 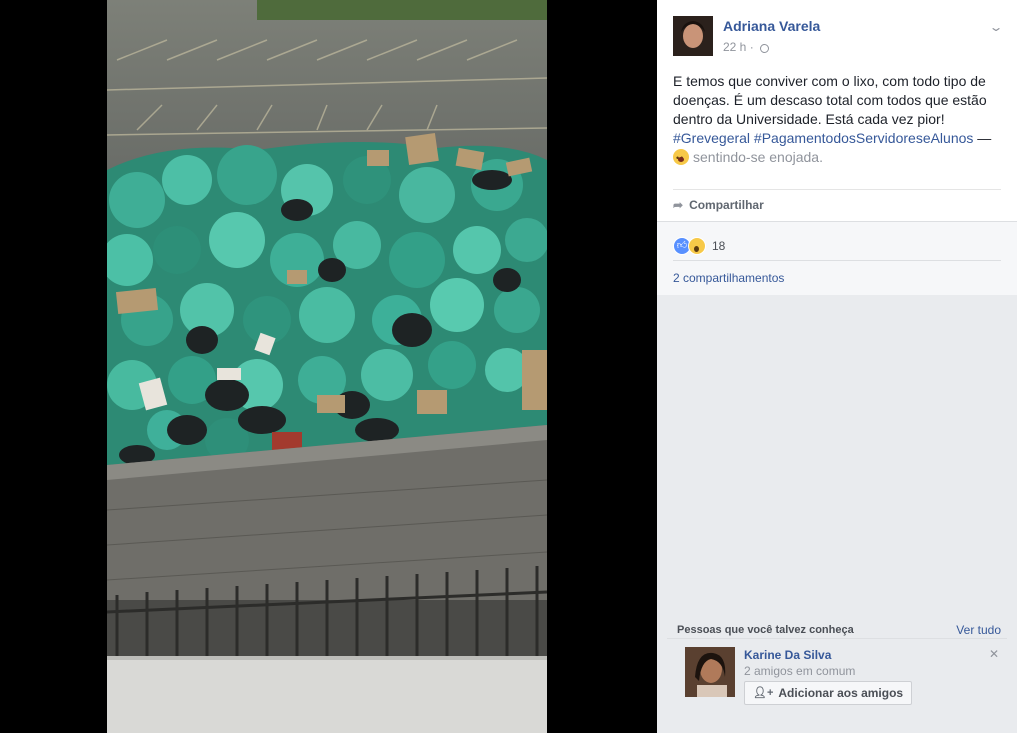 I want to click on see-all-link: Ver tudo, so click(x=978, y=630).